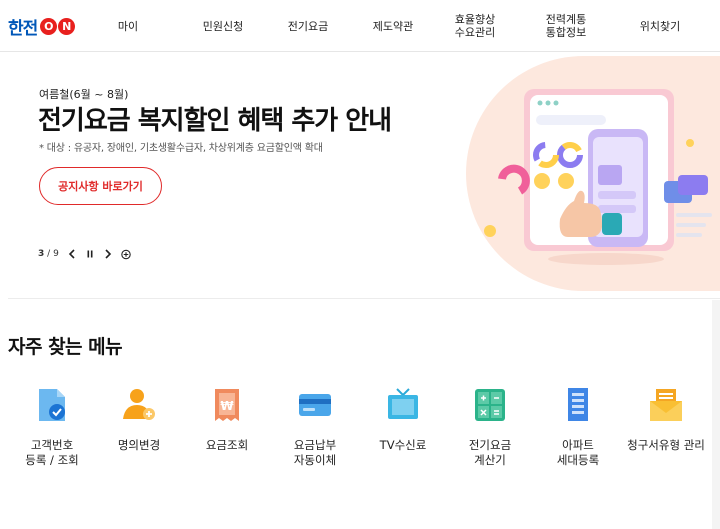 Image resolution: width=720 pixels, height=529 pixels. What do you see at coordinates (666, 445) in the screenshot?
I see `quick-menu-label: 청구서유형 관리` at bounding box center [666, 445].